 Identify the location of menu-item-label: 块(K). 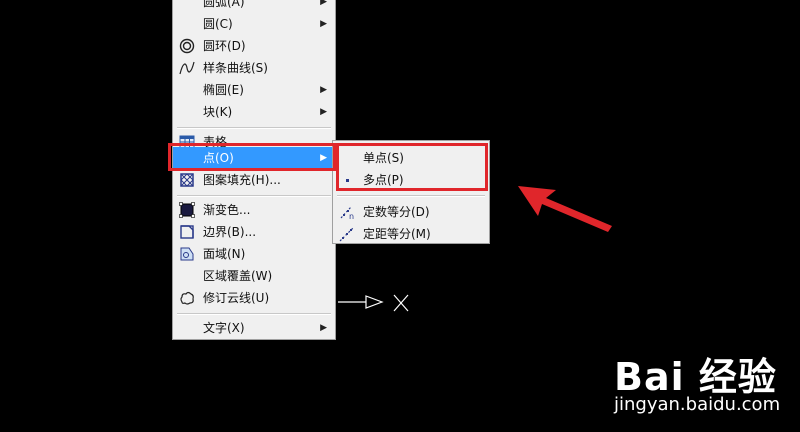
(218, 112).